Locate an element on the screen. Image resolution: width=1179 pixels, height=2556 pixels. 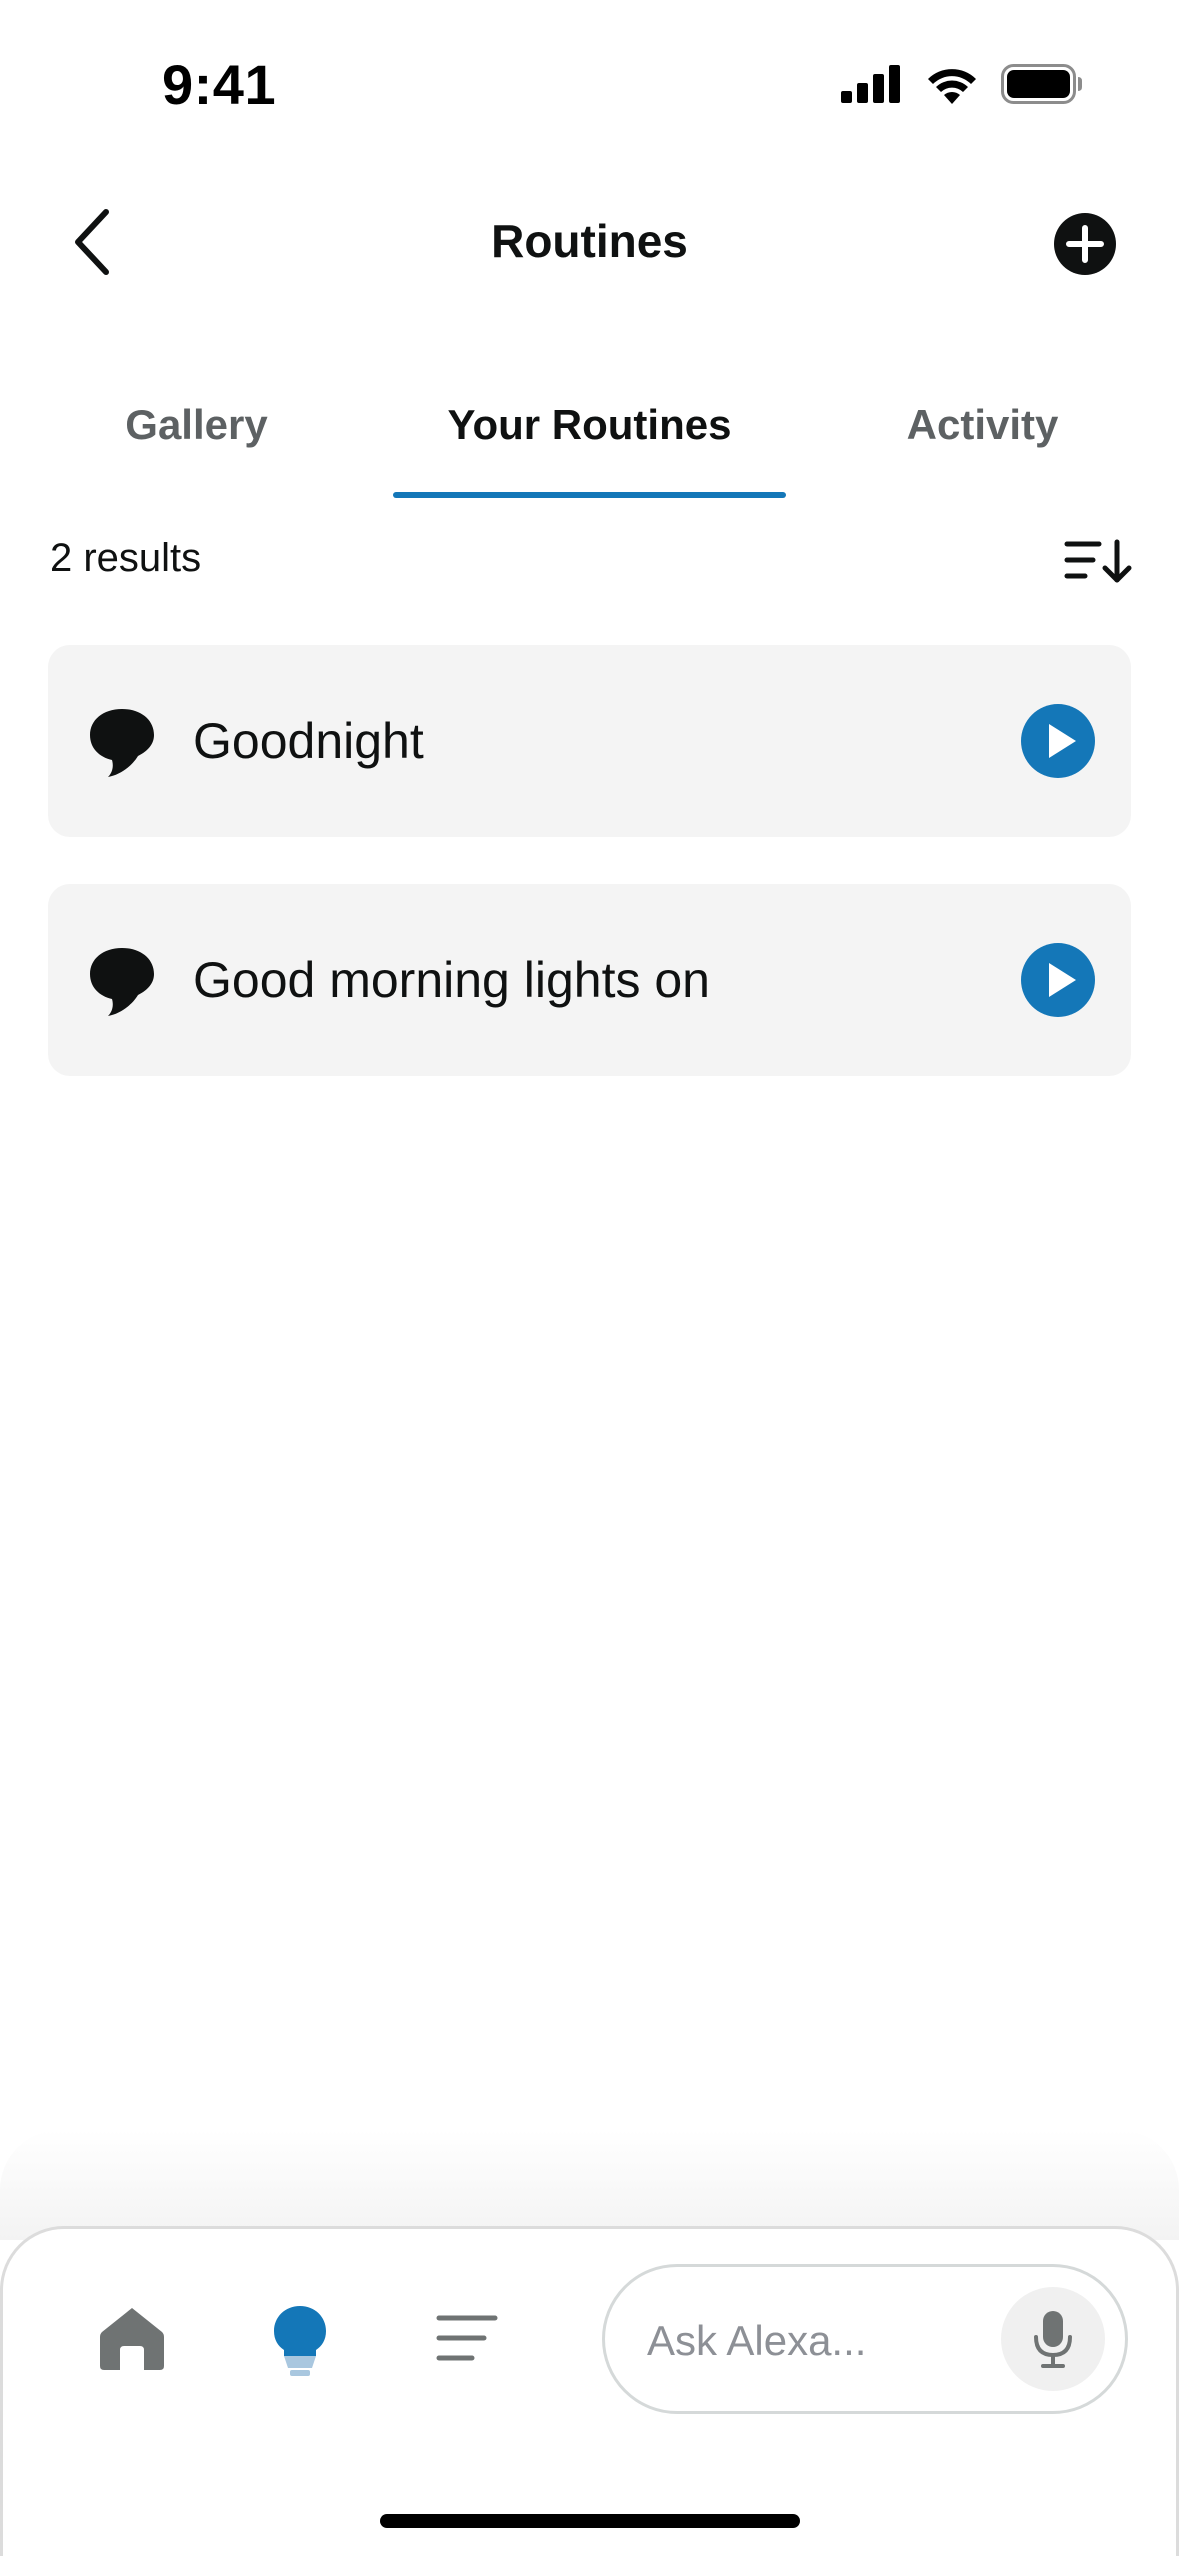
sort-button is located at coordinates (1098, 562).